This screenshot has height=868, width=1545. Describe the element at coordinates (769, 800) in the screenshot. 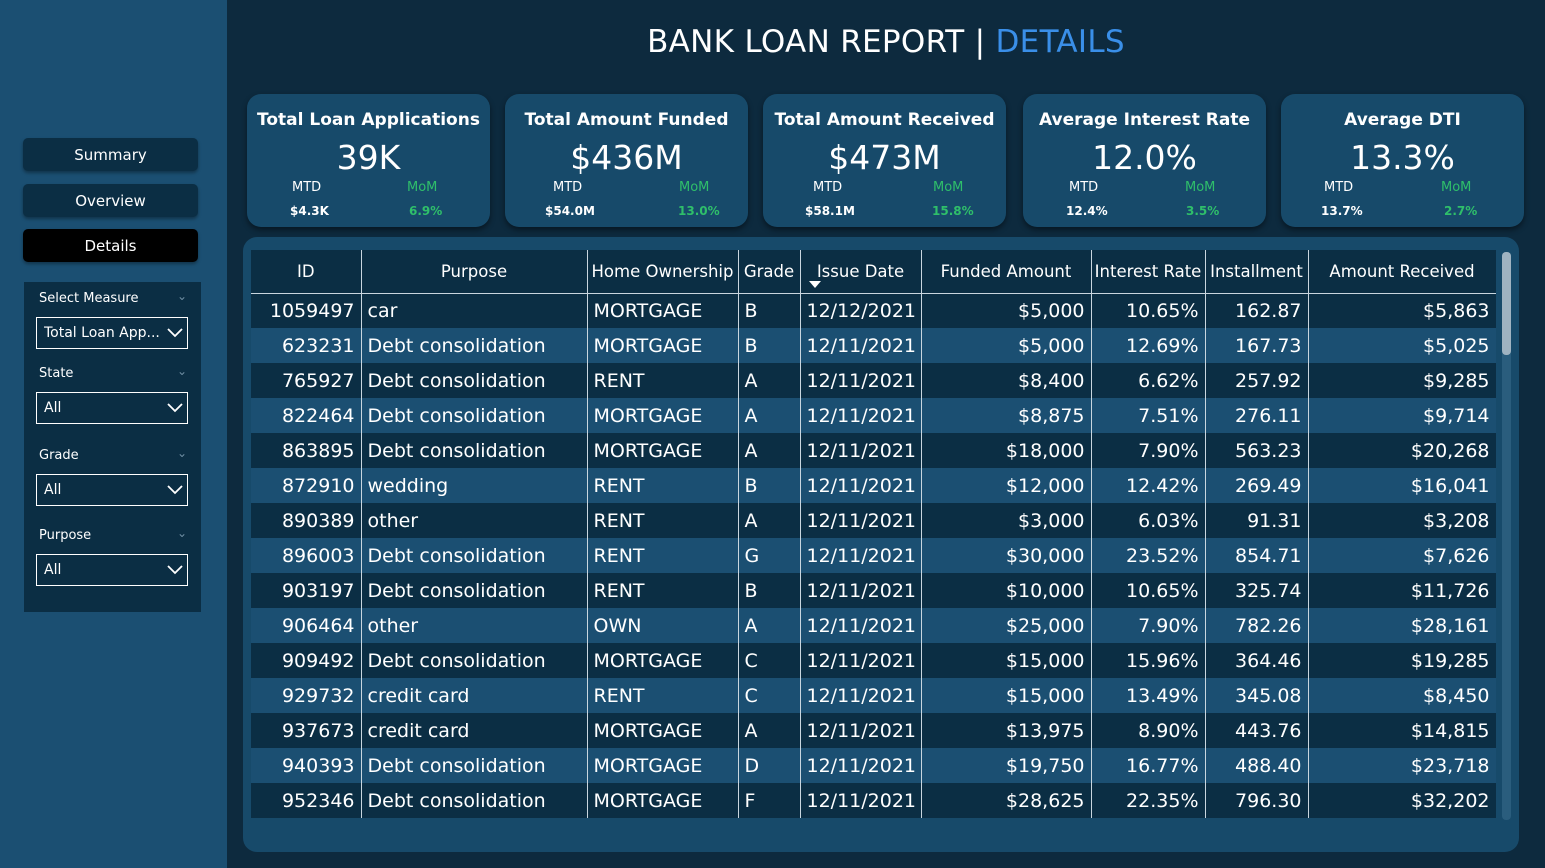

I see `cell-grade: F` at that location.